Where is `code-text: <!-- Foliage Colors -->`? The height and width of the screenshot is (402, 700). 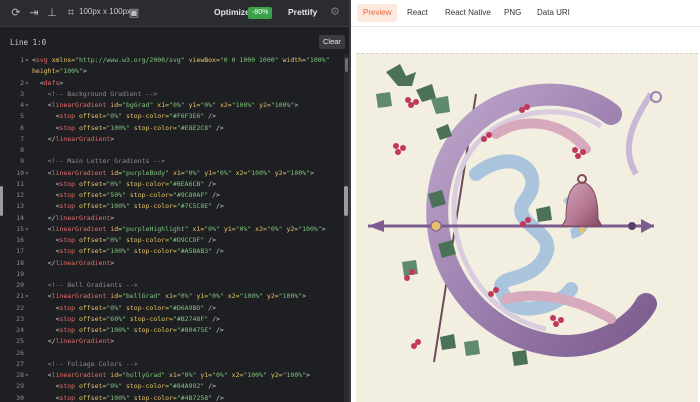 code-text: <!-- Foliage Colors --> is located at coordinates (85, 363).